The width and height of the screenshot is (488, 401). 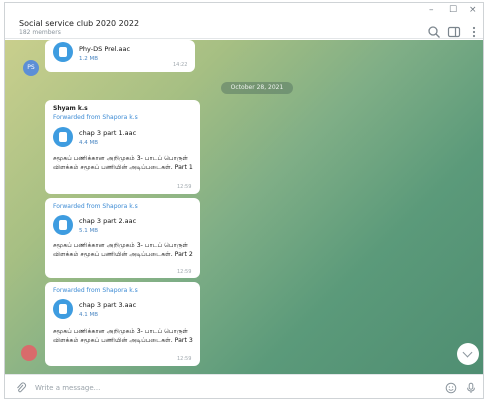 What do you see at coordinates (473, 10) in the screenshot?
I see `close-button: ×` at bounding box center [473, 10].